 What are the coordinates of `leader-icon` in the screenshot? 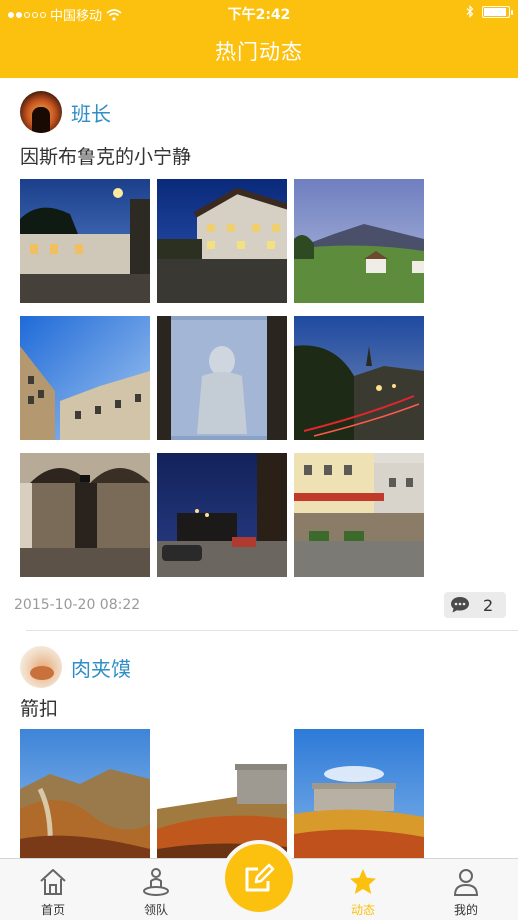 It's located at (156, 882).